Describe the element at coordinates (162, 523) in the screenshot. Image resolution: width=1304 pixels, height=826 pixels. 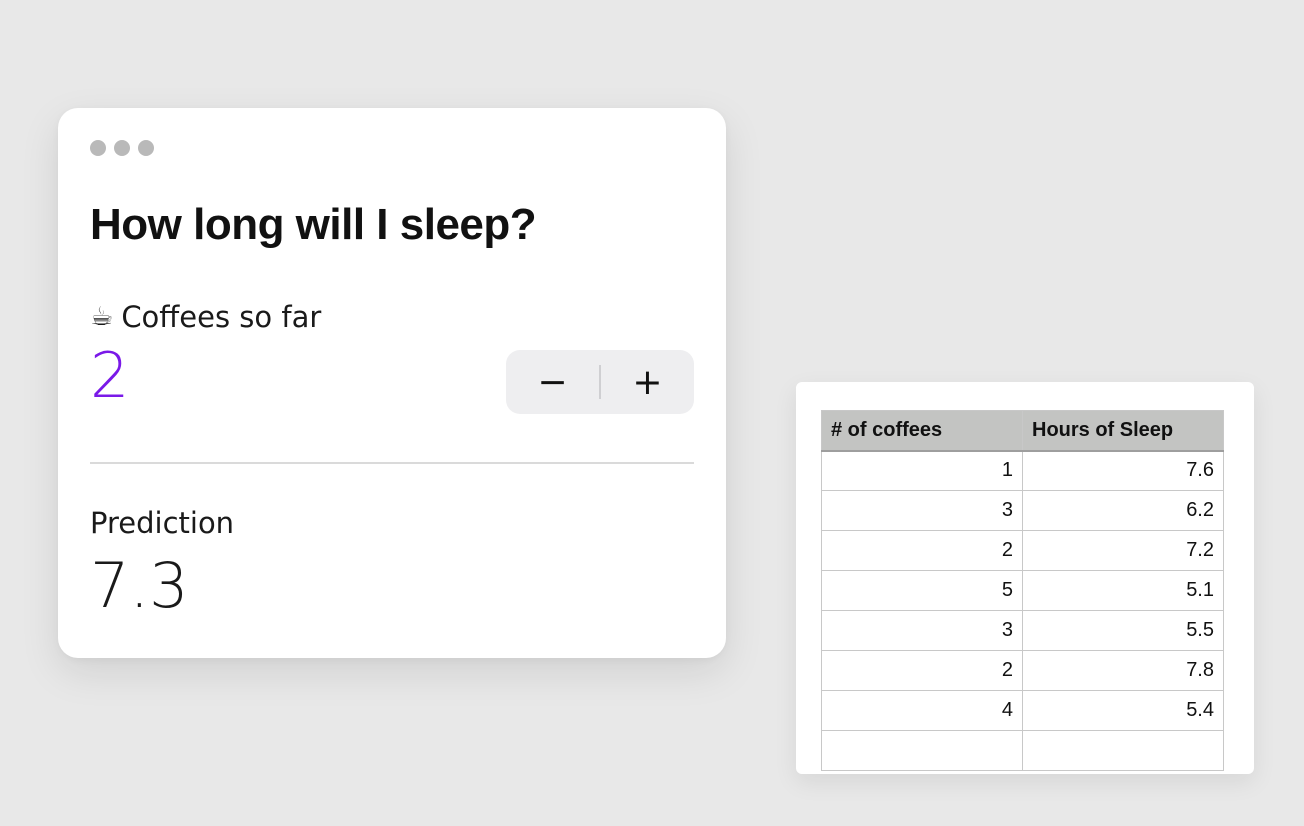
I see `prediction-label: Prediction` at that location.